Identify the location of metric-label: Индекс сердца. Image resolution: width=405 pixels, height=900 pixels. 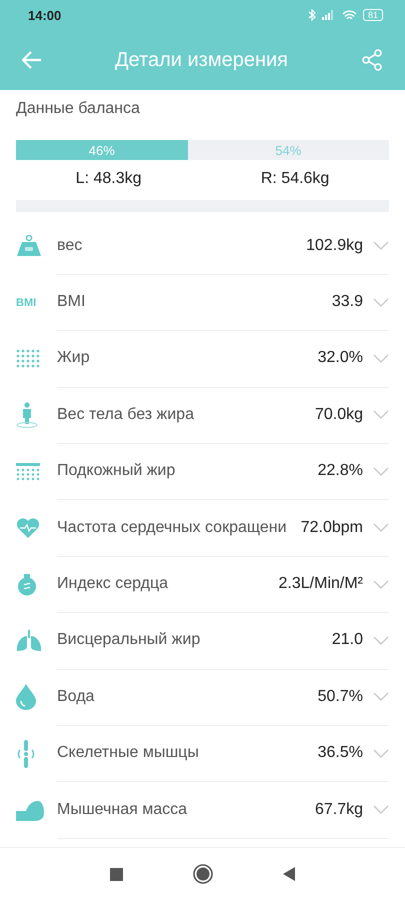
(113, 584).